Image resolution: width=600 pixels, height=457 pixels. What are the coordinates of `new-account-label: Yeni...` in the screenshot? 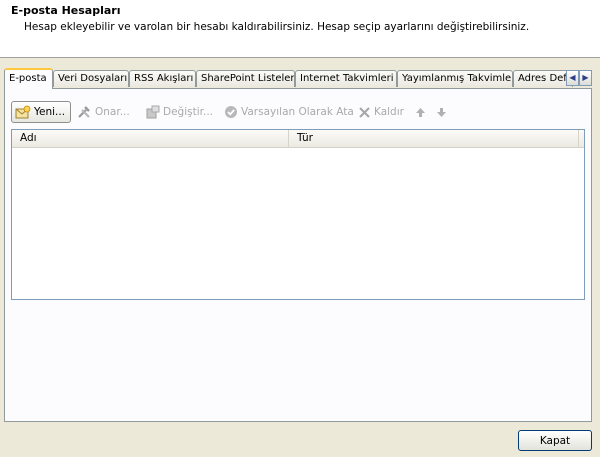 It's located at (50, 112).